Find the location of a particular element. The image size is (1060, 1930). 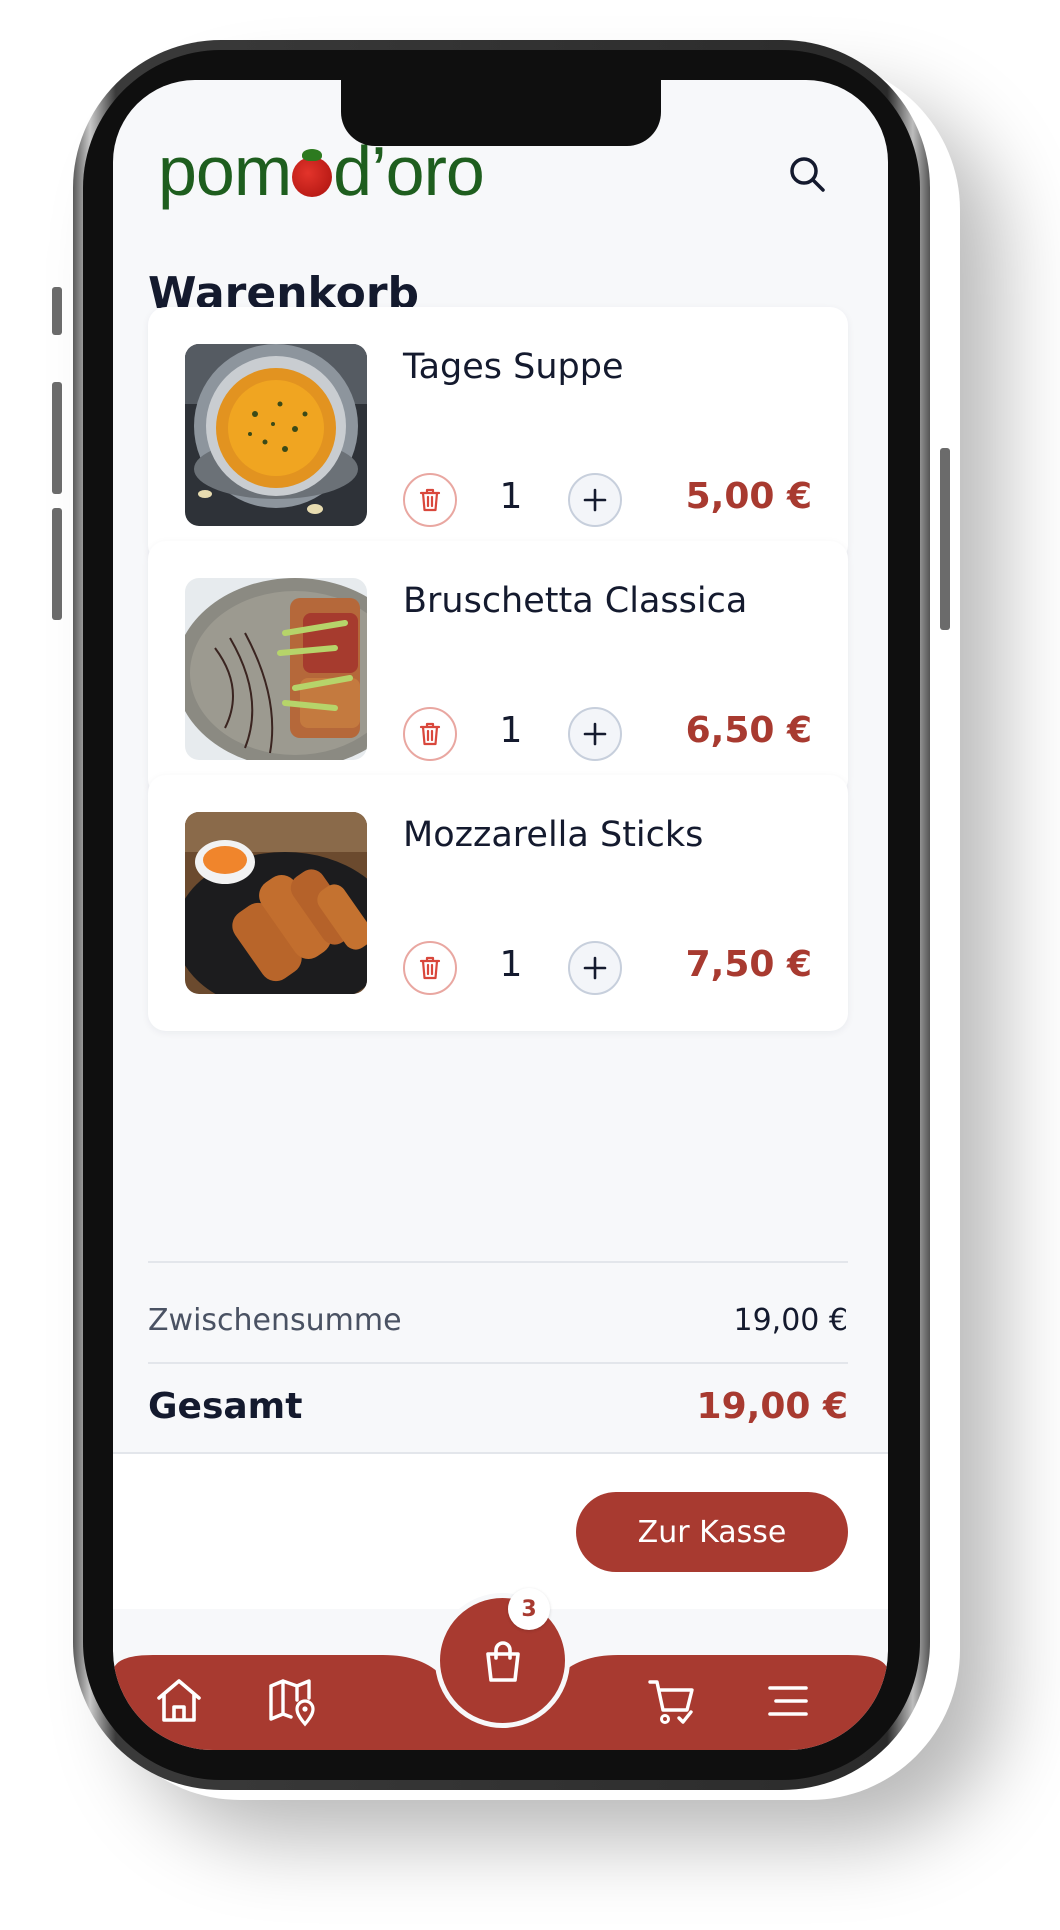

cart-check-icon is located at coordinates (671, 1702).